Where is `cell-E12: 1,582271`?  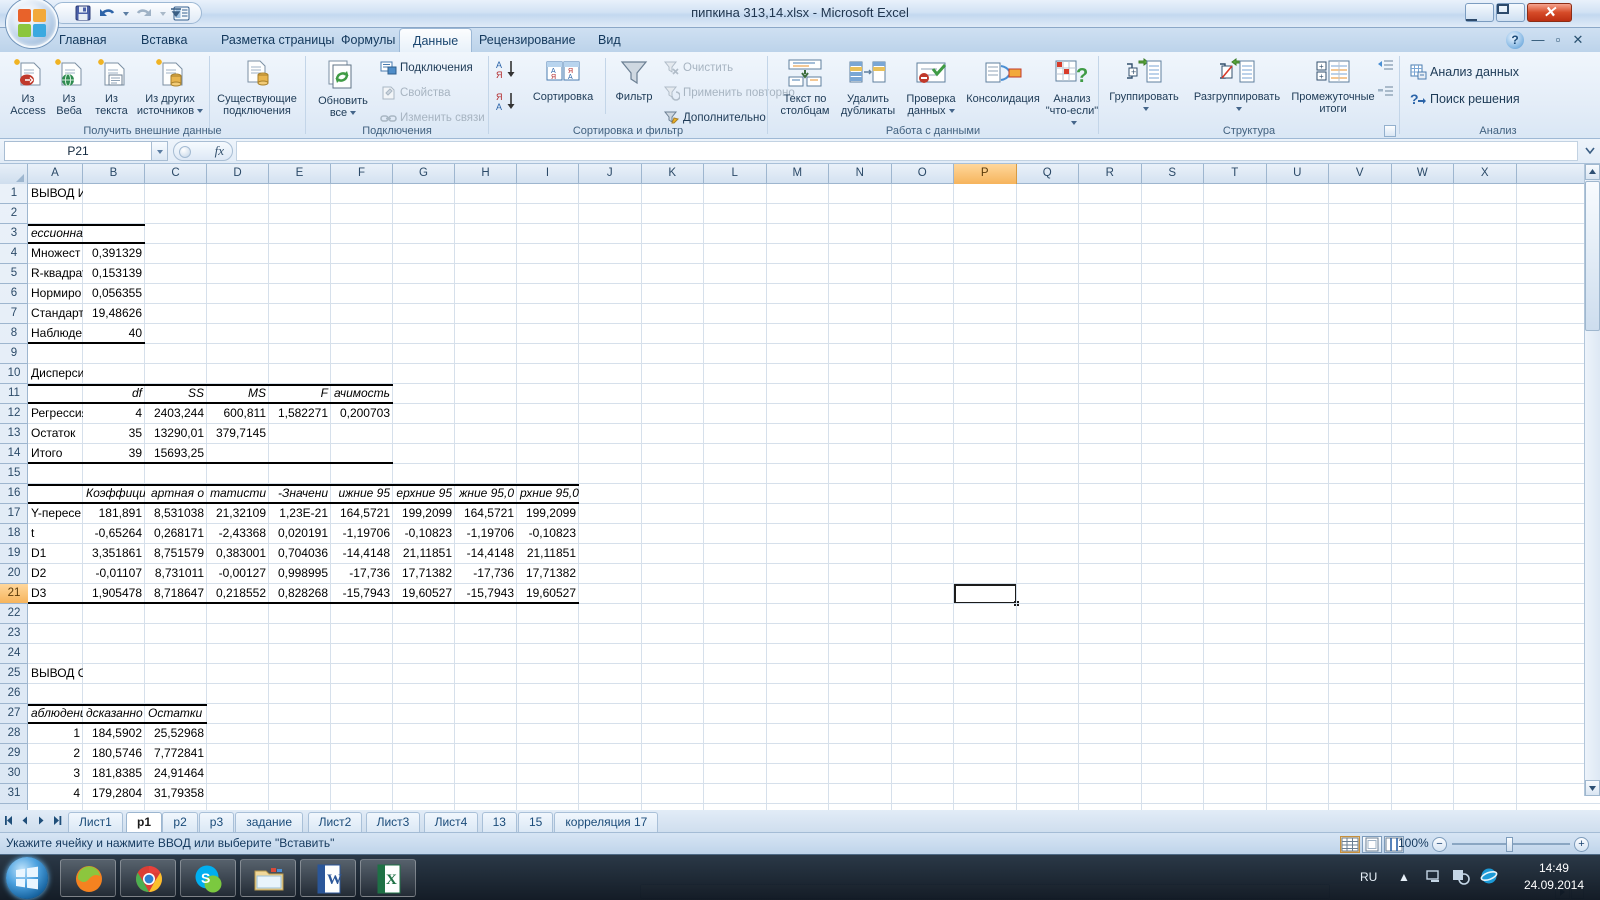 cell-E12: 1,582271 is located at coordinates (300, 414).